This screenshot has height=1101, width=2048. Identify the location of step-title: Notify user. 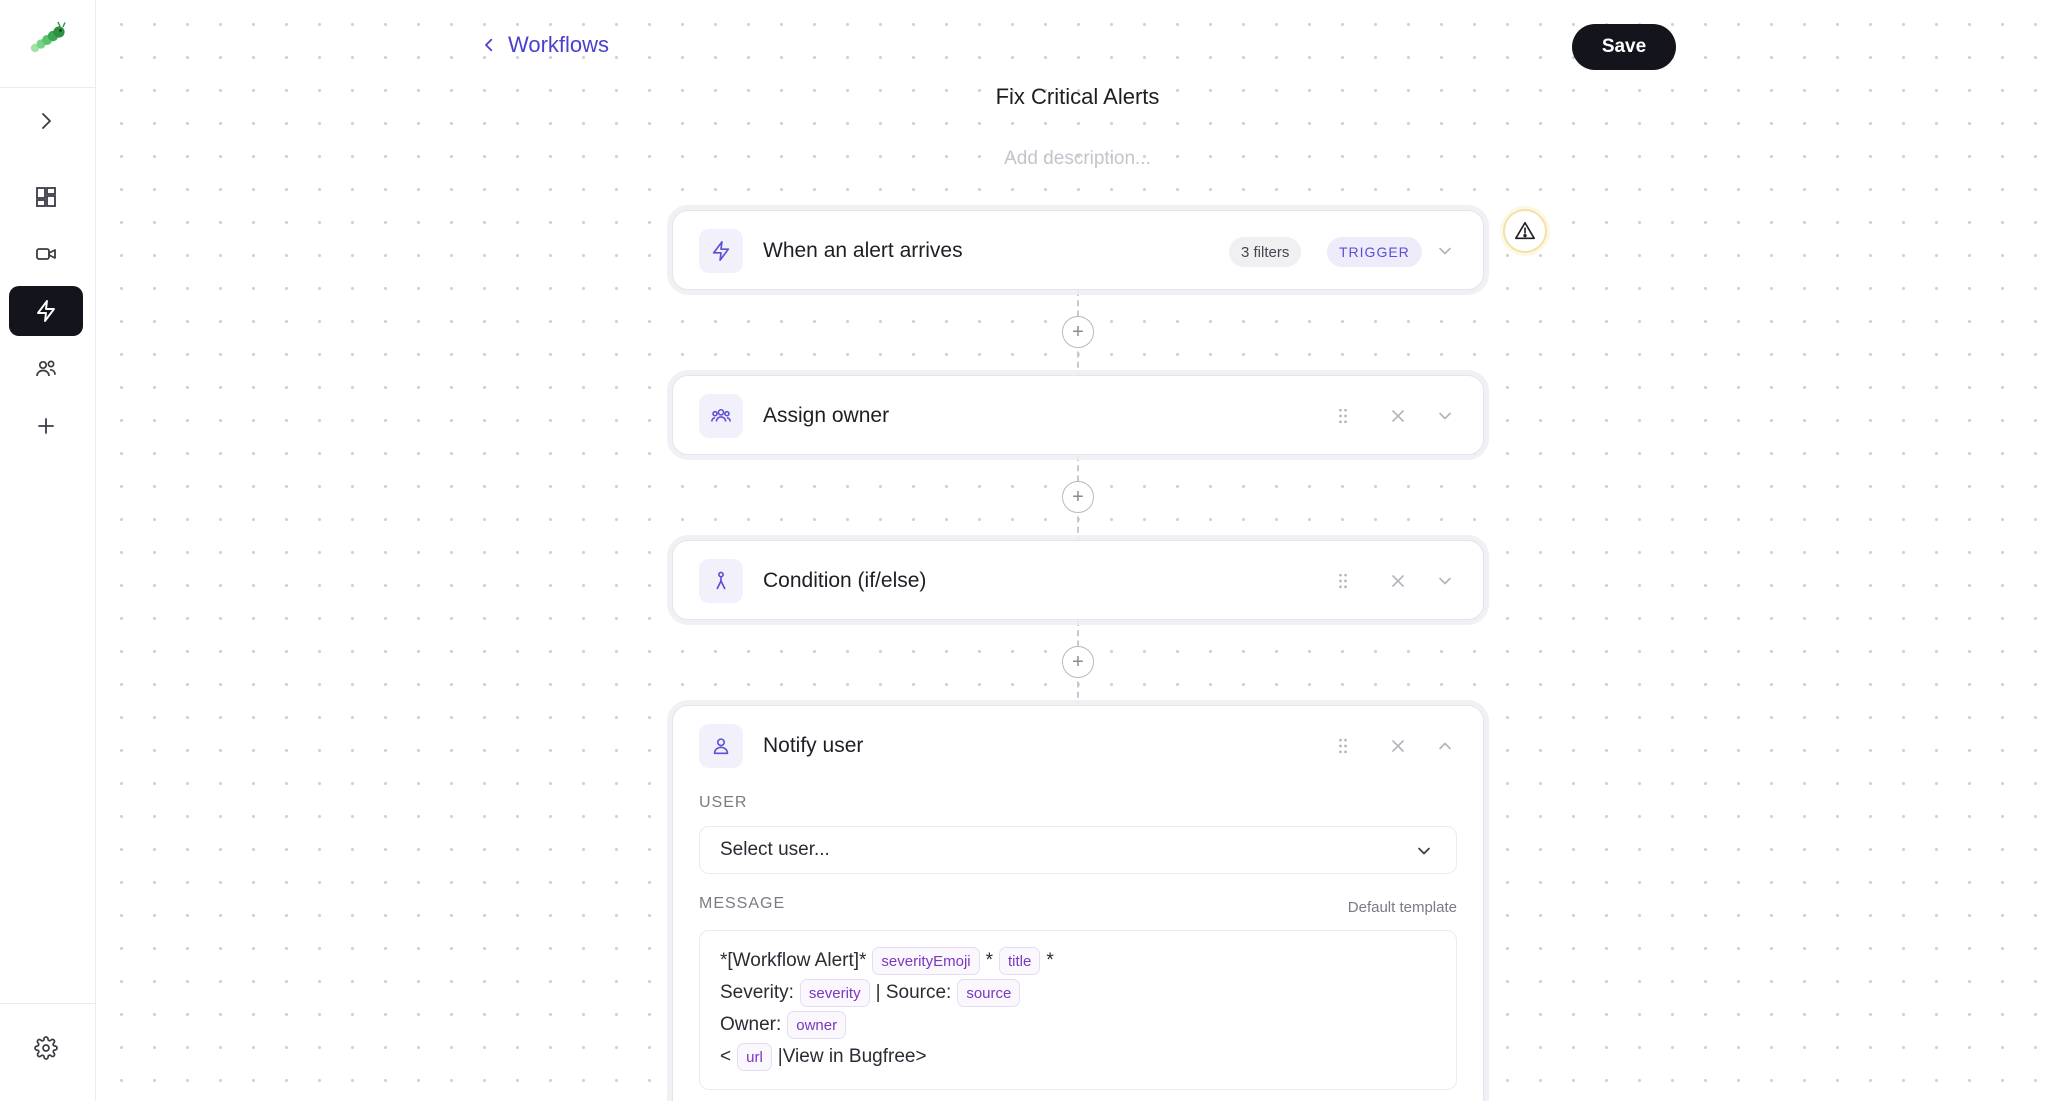
(813, 745).